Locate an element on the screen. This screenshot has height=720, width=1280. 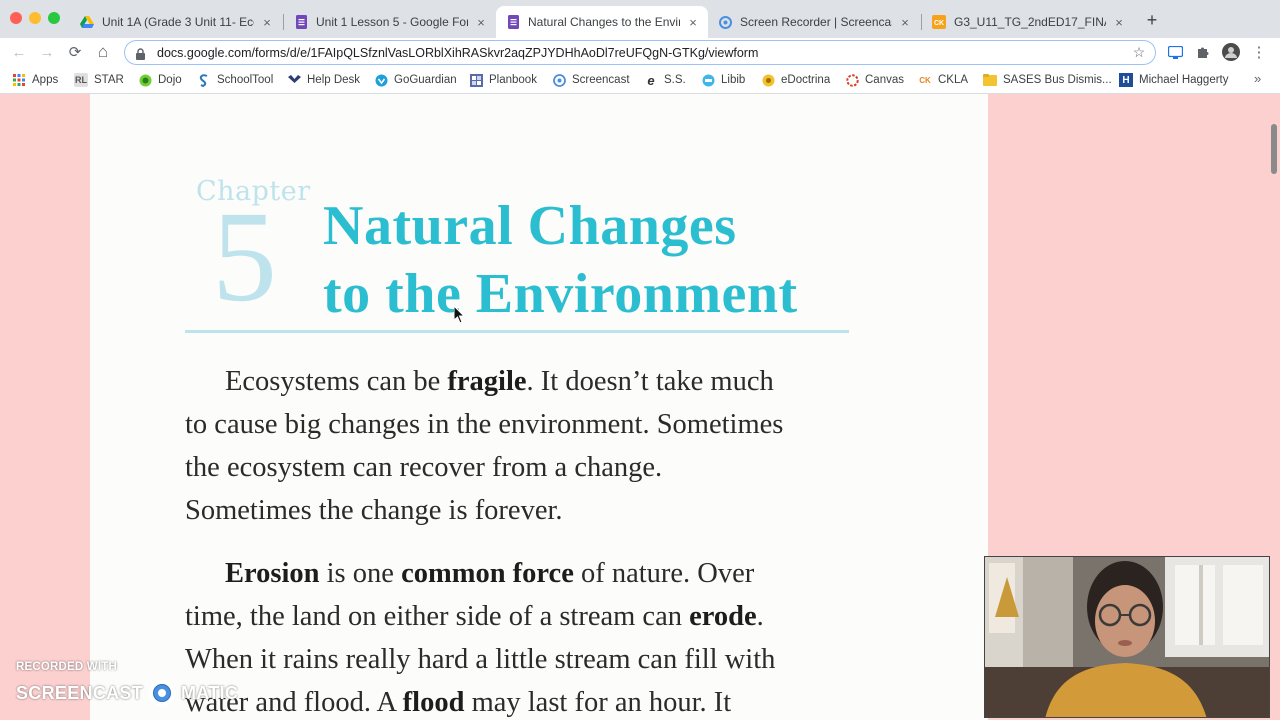
edoctrina-icon is located at coordinates (768, 80).